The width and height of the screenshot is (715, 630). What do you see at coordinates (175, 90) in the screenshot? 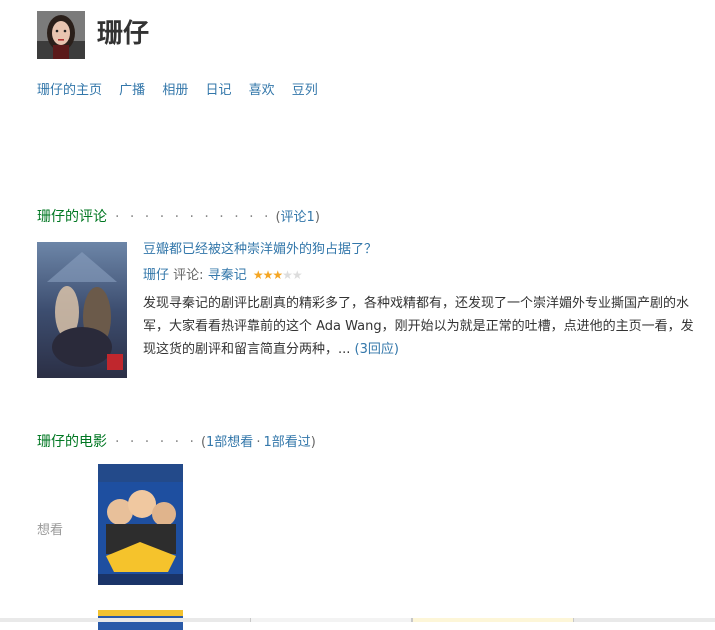
I see `nav-album: 相册` at bounding box center [175, 90].